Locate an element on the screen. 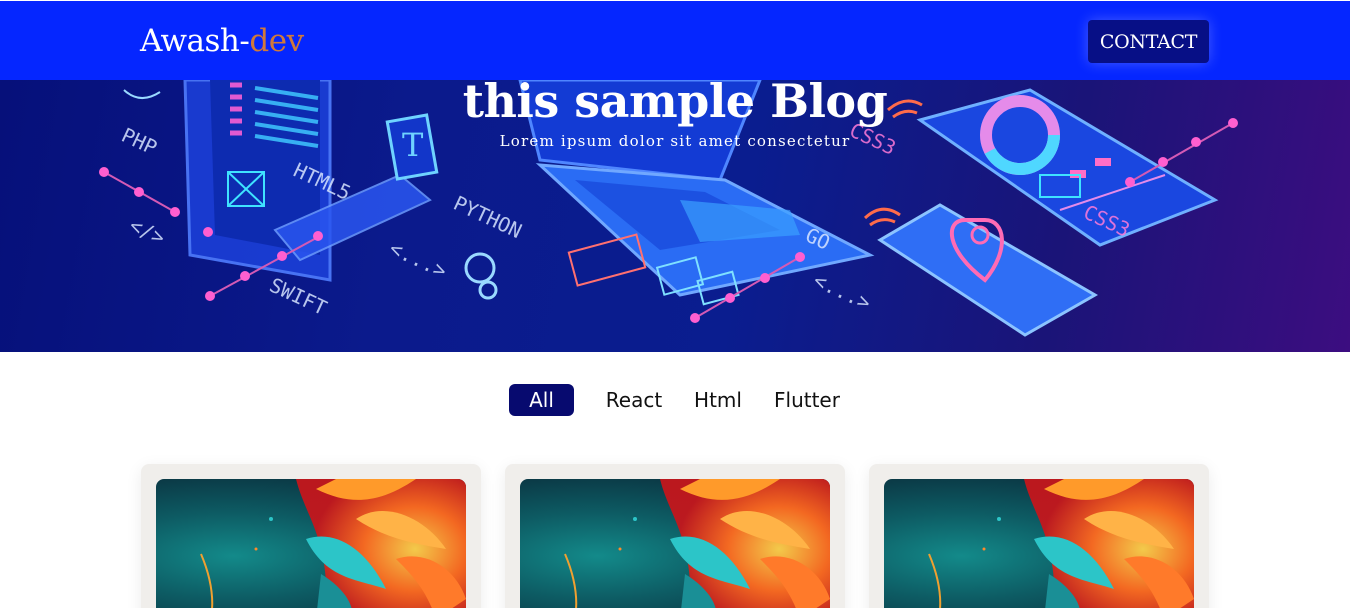 The width and height of the screenshot is (1350, 608). brand-logo: Awash-dev is located at coordinates (222, 41).